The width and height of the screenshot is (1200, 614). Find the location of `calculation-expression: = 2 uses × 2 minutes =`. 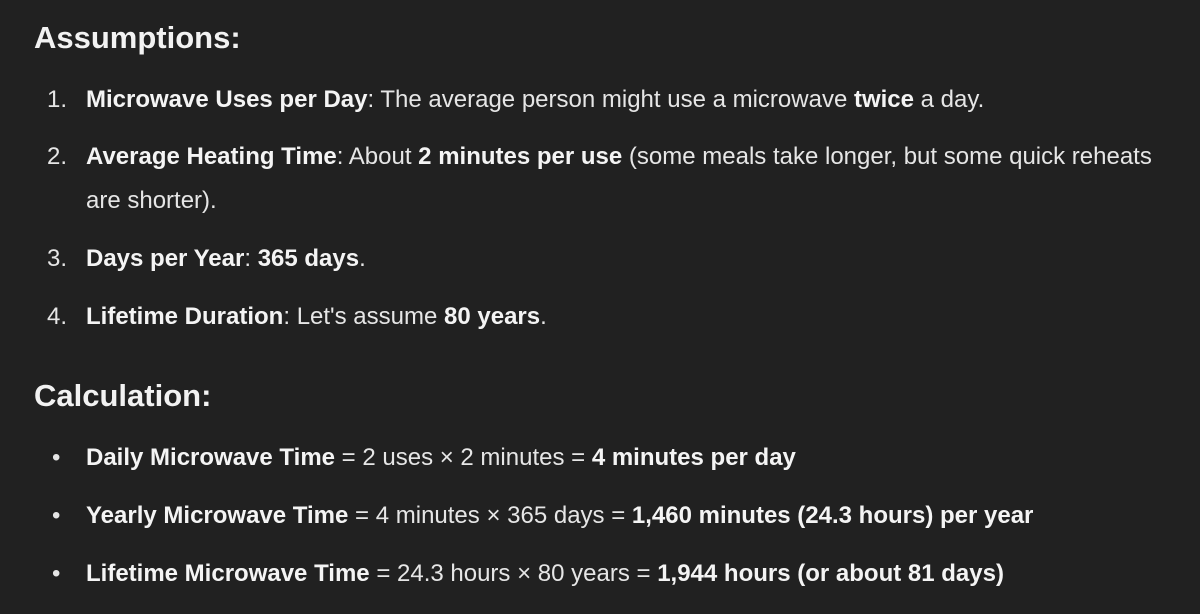

calculation-expression: = 2 uses × 2 minutes = is located at coordinates (463, 457).